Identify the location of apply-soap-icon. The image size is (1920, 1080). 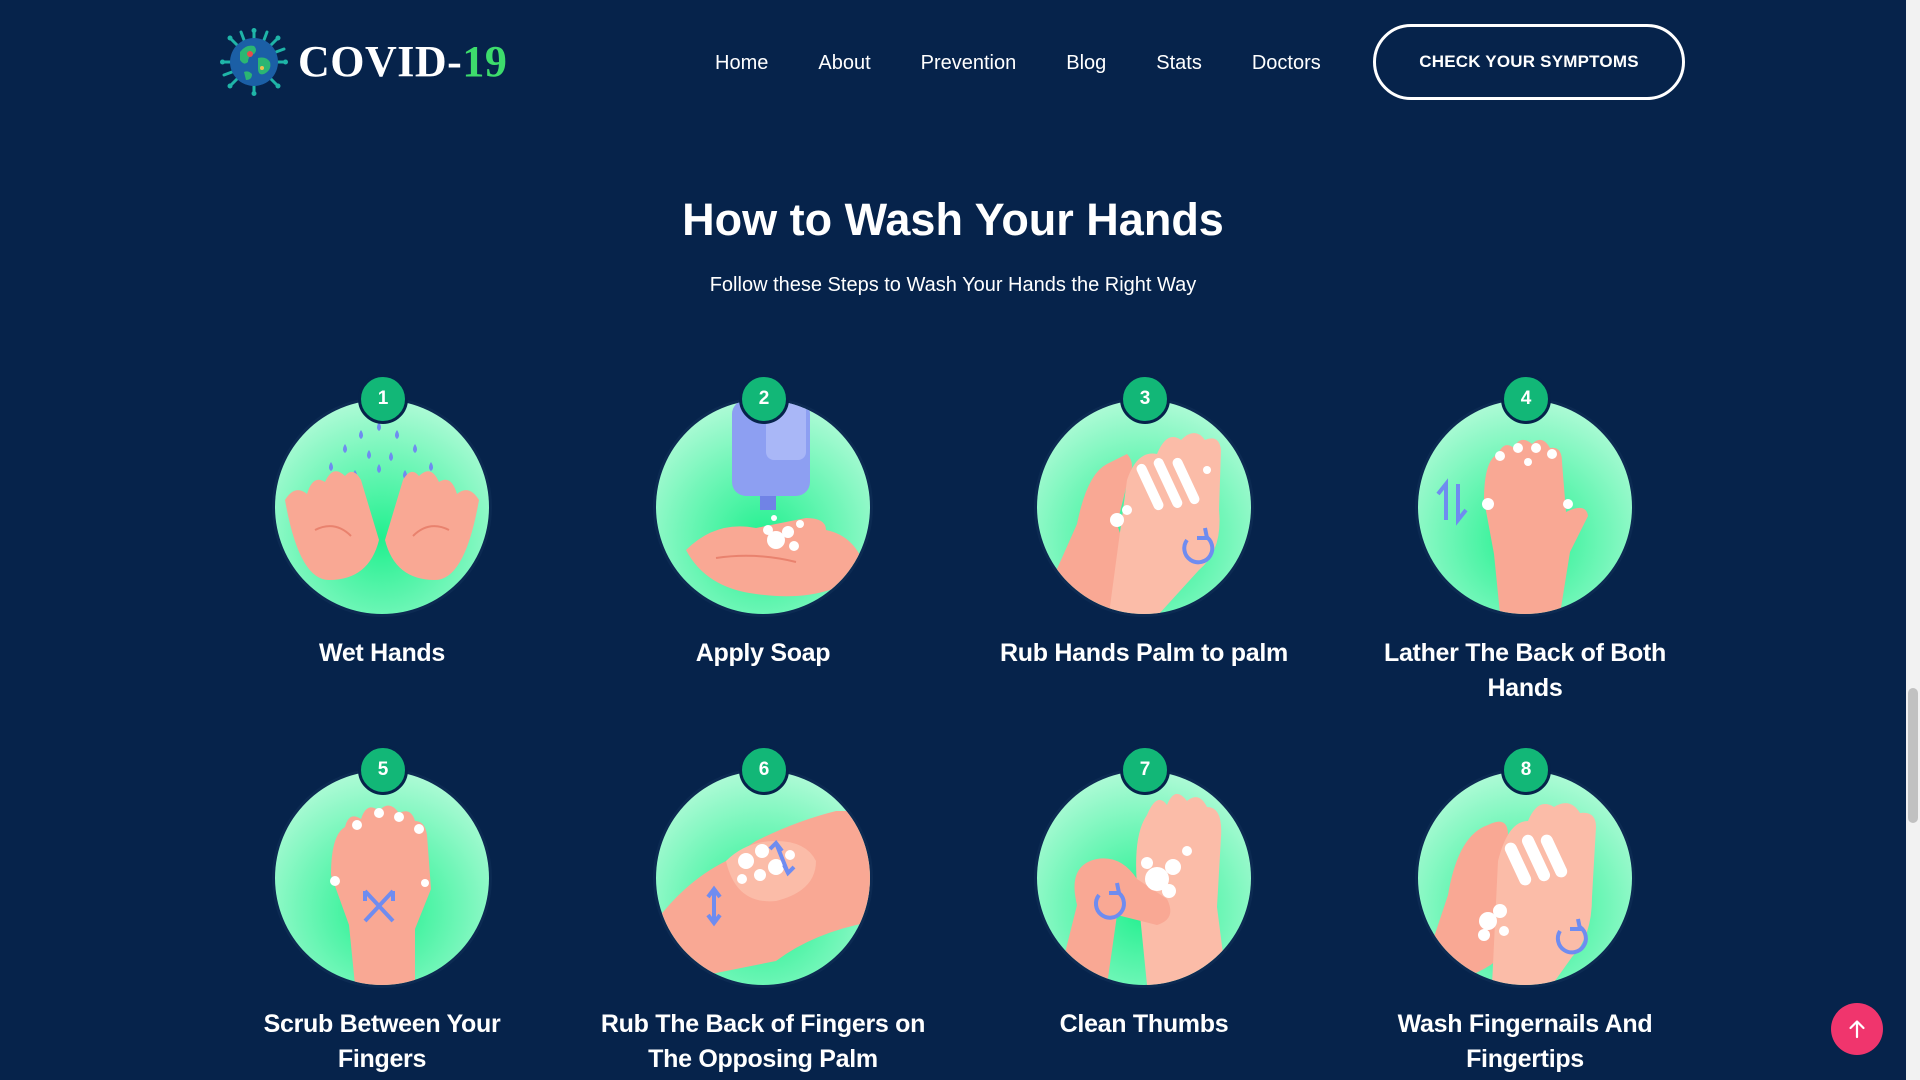
(776, 498).